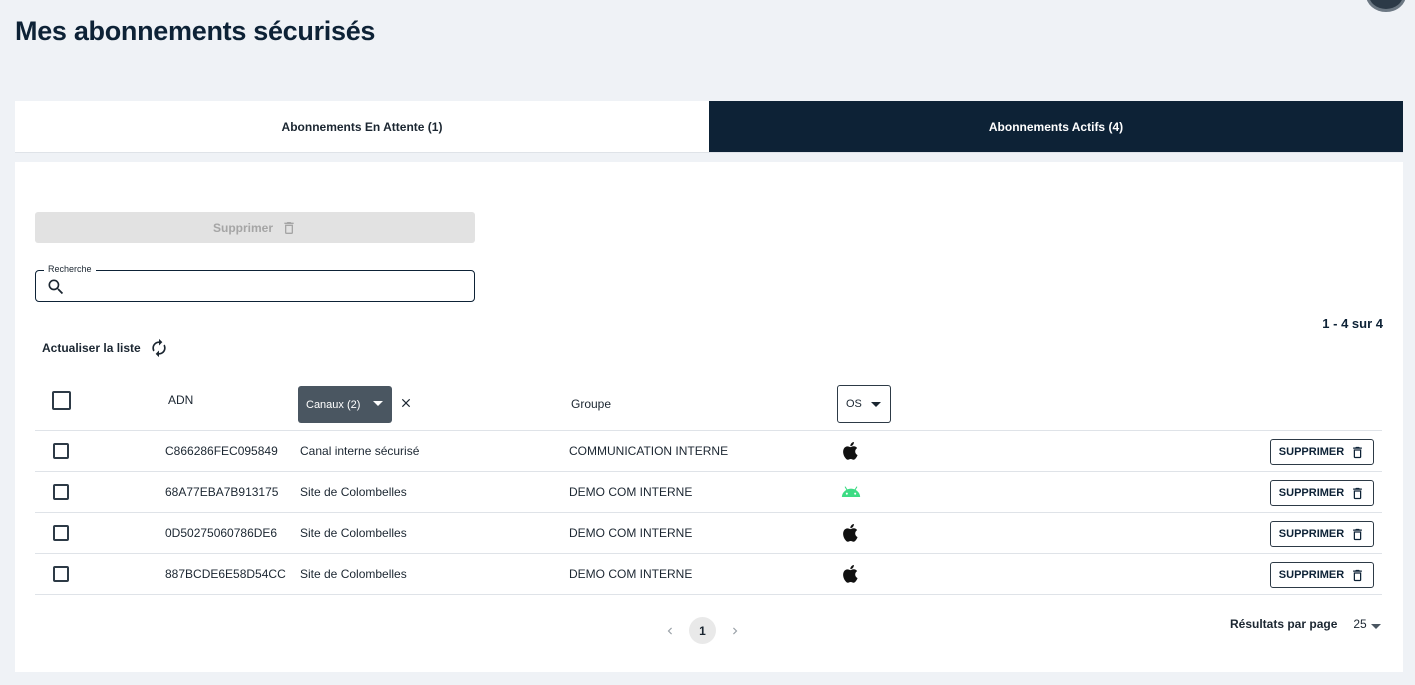 The height and width of the screenshot is (685, 1415). Describe the element at coordinates (242, 227) in the screenshot. I see `delete-selected-label: Supprimer` at that location.